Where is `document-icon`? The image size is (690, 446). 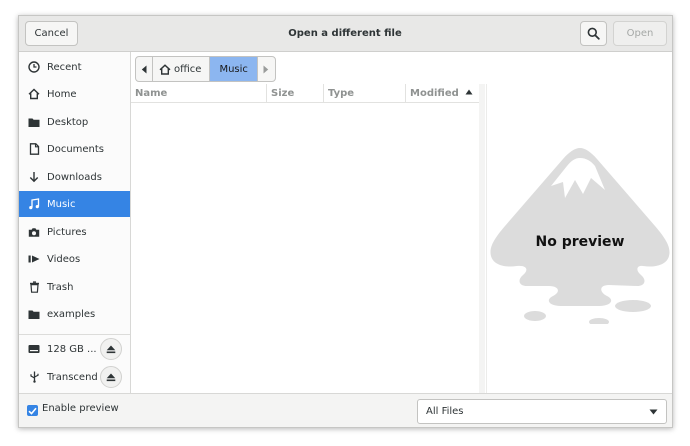
document-icon is located at coordinates (34, 149).